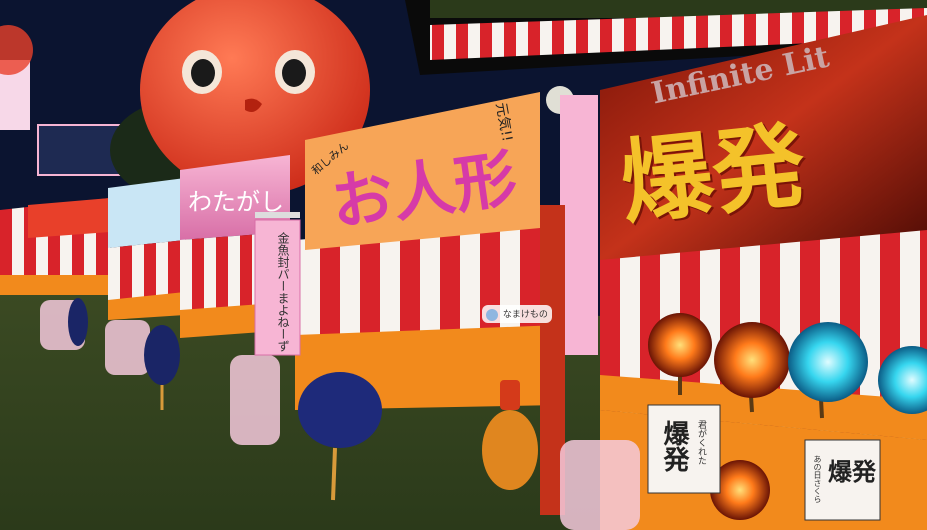 The width and height of the screenshot is (927, 530). What do you see at coordinates (283, 292) in the screenshot?
I see `vertical-banner-text: 金魚封パーまよねーず` at bounding box center [283, 292].